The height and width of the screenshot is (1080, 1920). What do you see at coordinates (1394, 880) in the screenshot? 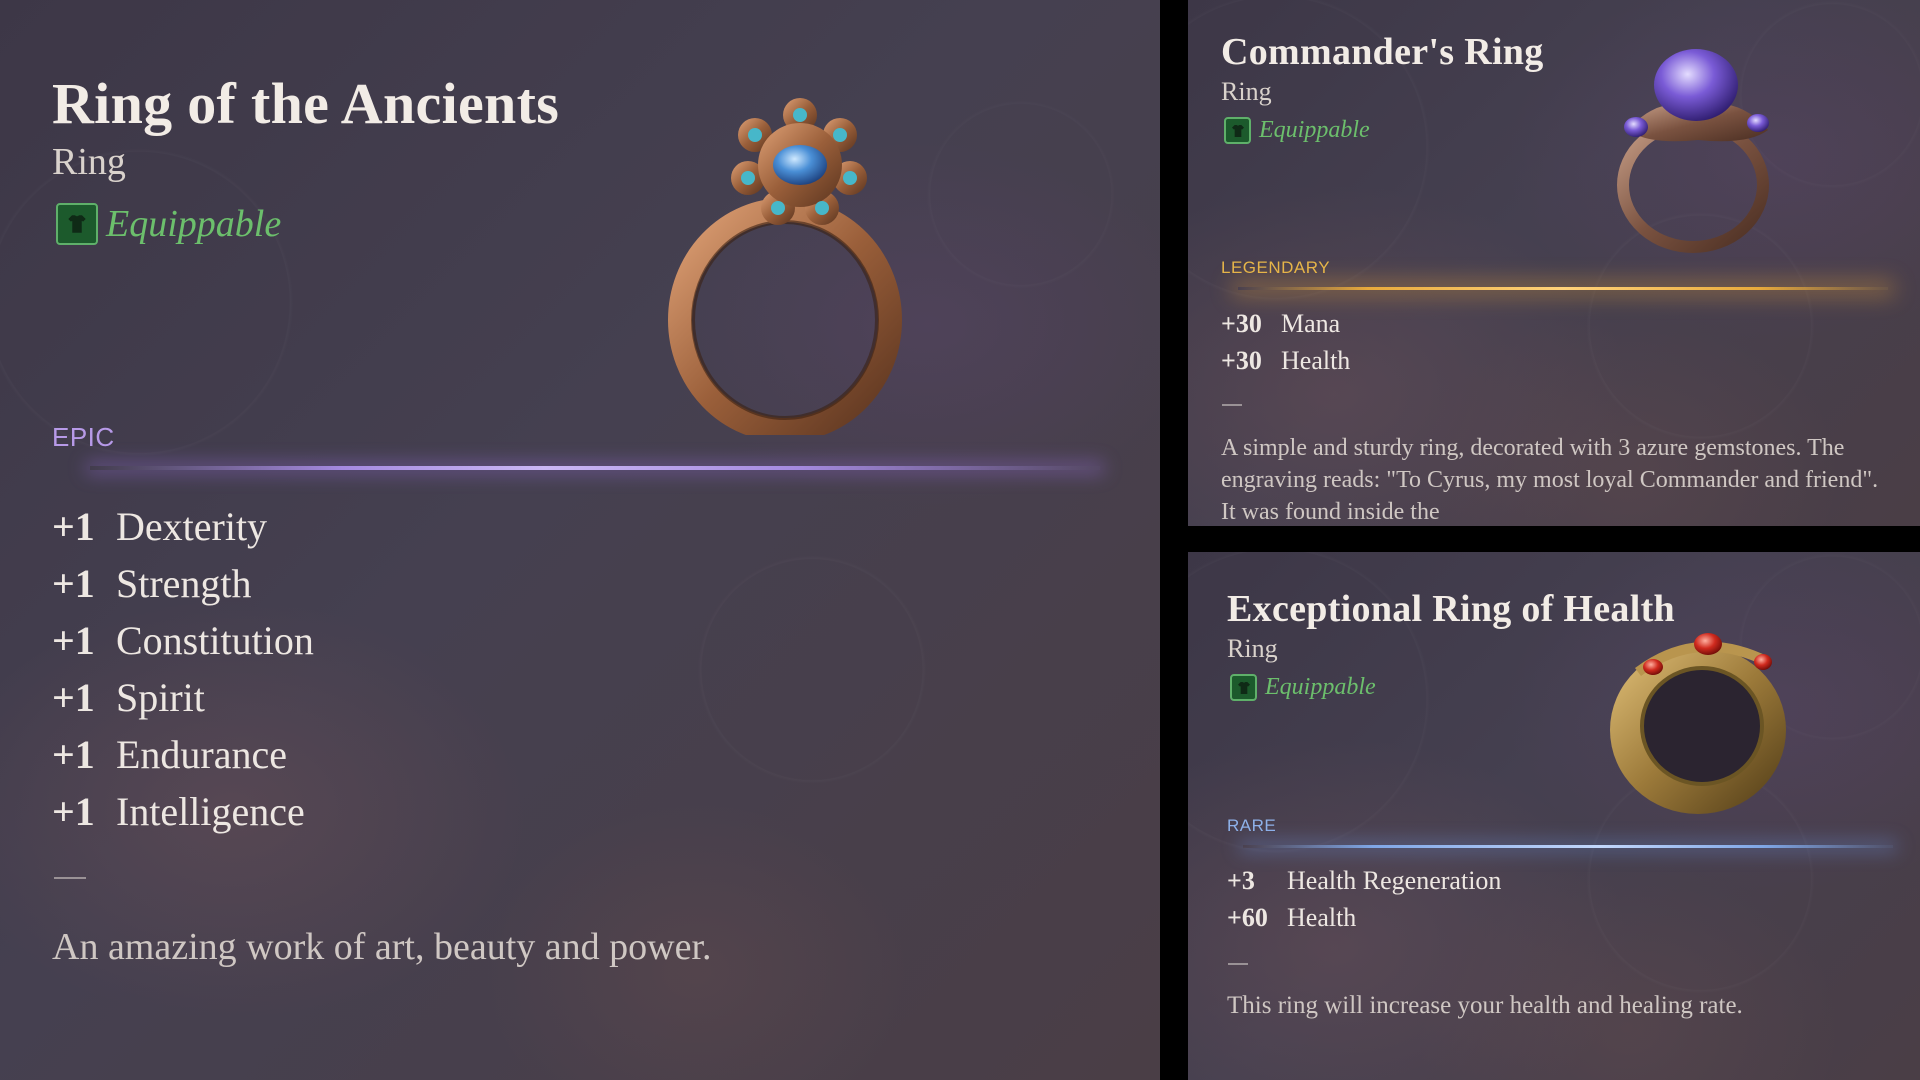
I see `stat-name: Health Regeneration` at bounding box center [1394, 880].